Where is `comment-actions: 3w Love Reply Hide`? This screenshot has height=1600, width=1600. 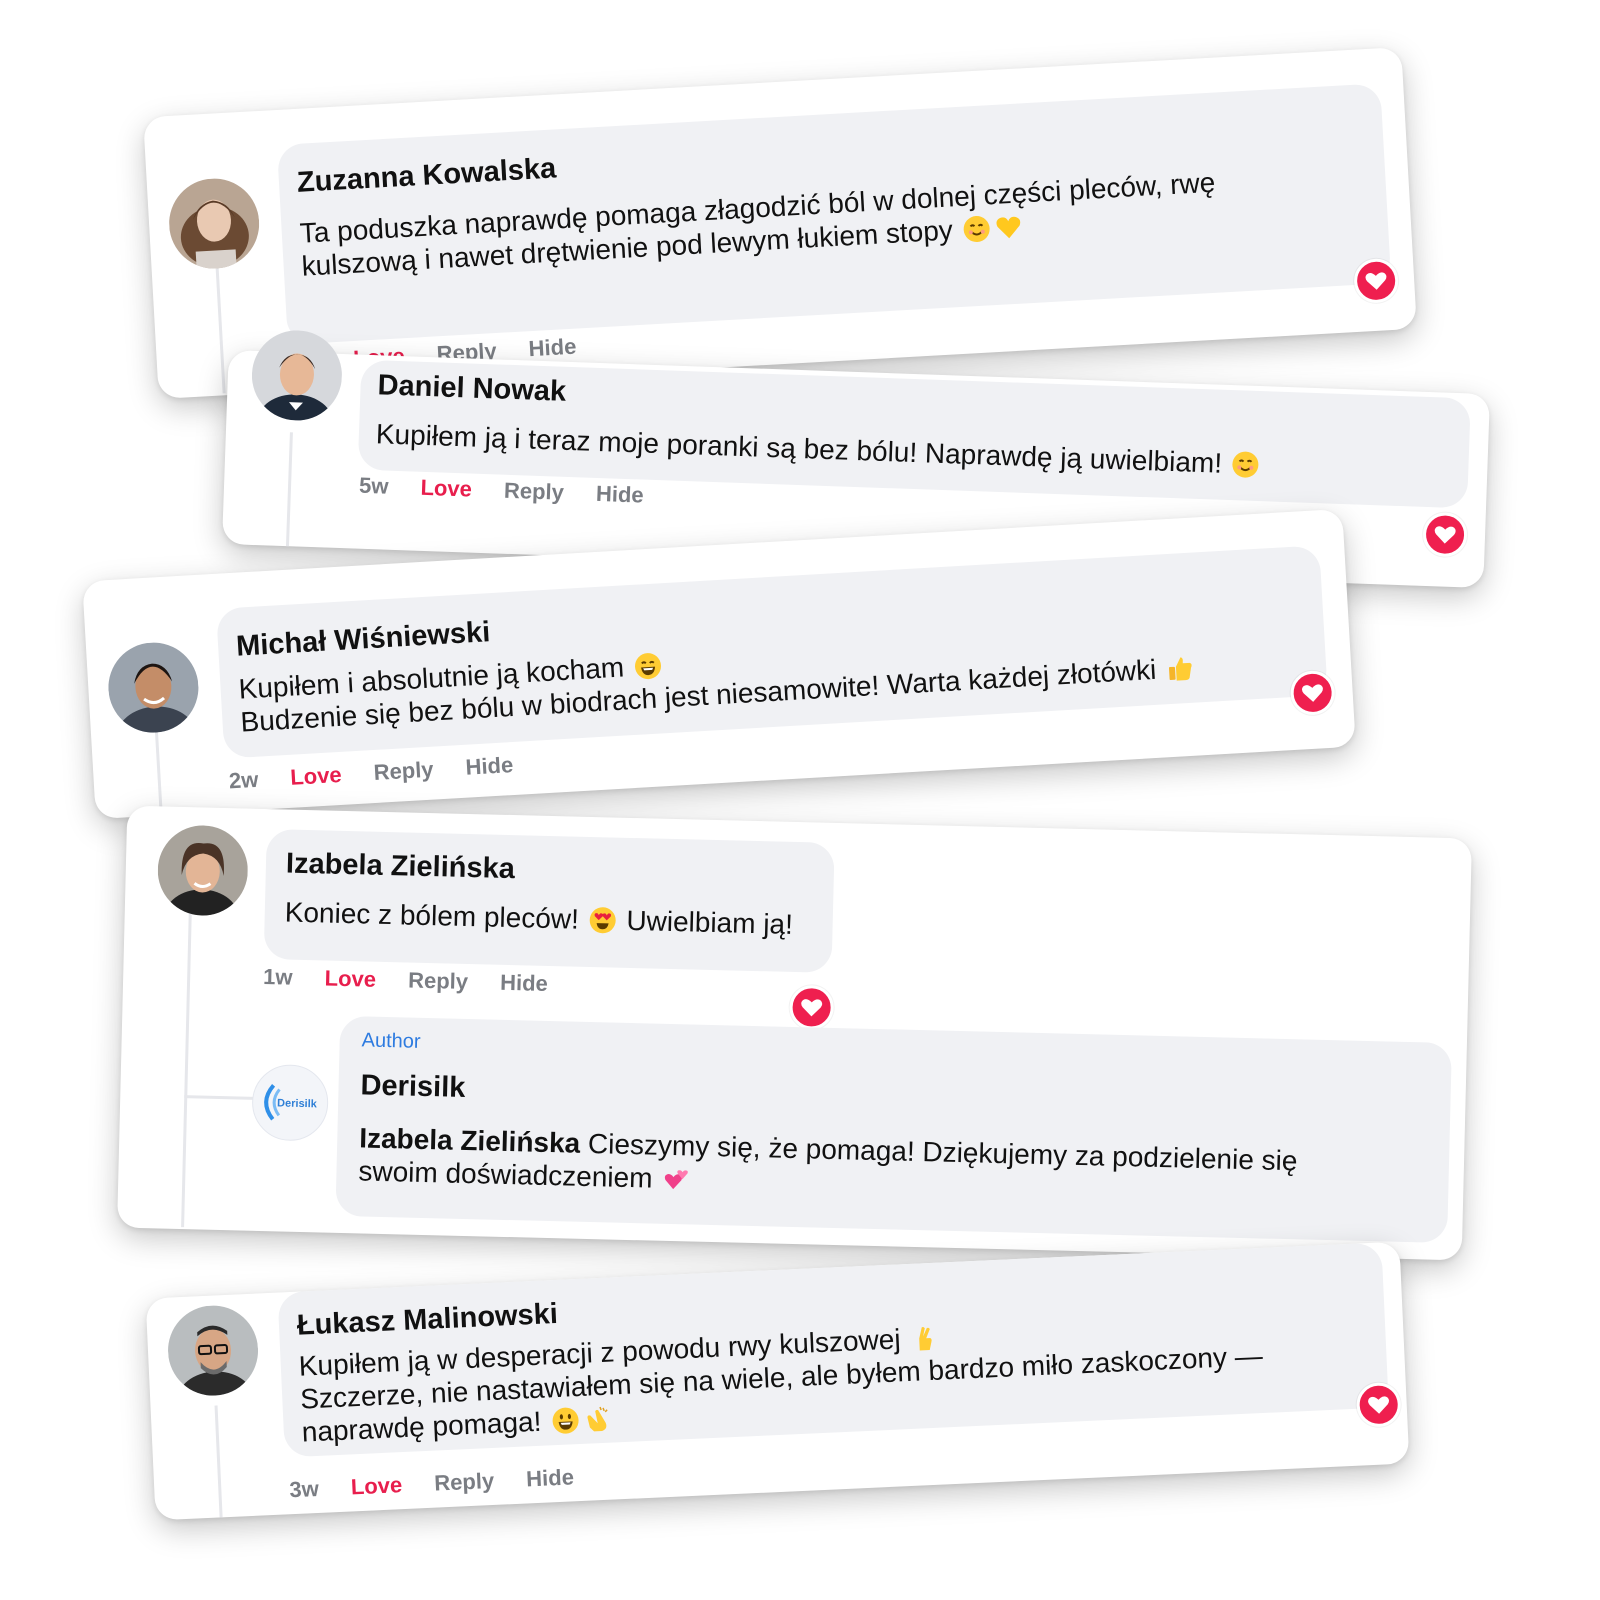 comment-actions: 3w Love Reply Hide is located at coordinates (445, 1483).